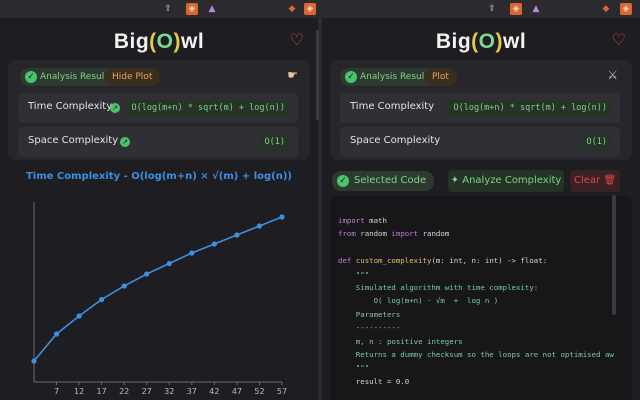 The height and width of the screenshot is (400, 640). What do you see at coordinates (506, 181) in the screenshot?
I see `analyze-complexity-button: ✦ Analyze Complexity` at bounding box center [506, 181].